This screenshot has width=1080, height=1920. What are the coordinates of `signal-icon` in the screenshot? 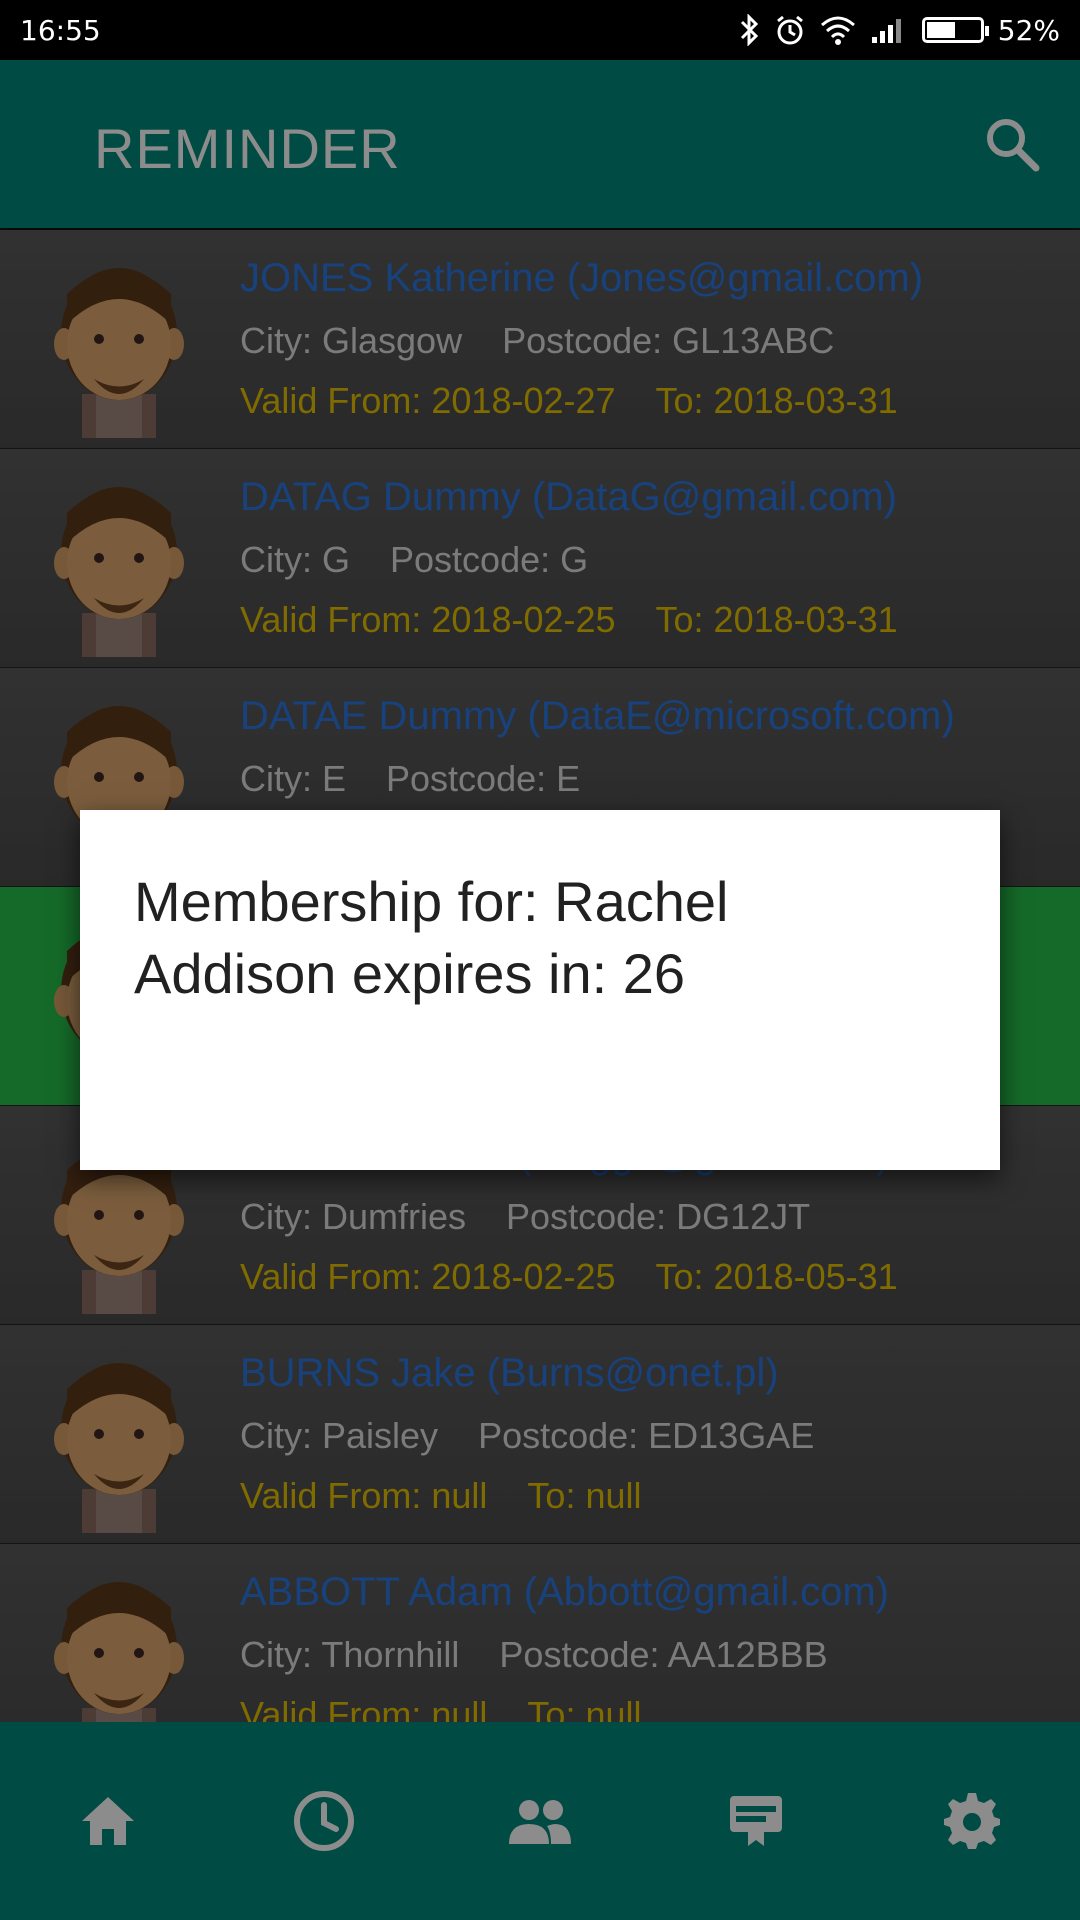 It's located at (886, 31).